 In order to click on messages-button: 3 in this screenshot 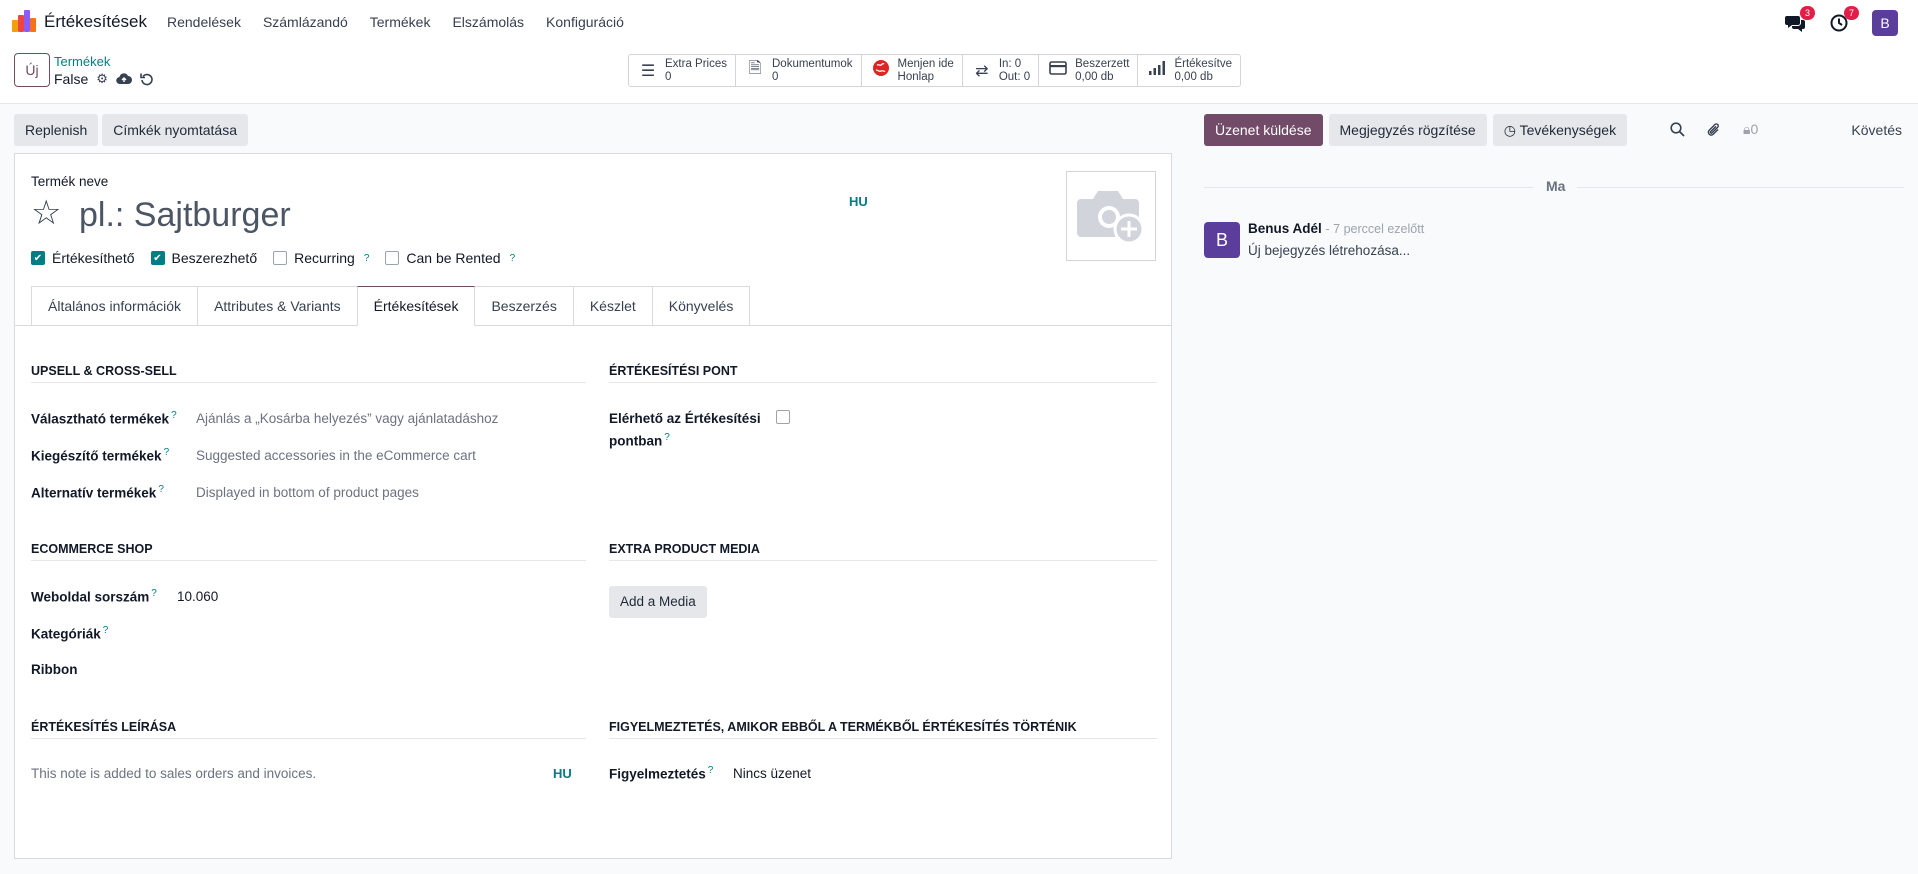, I will do `click(1799, 20)`.